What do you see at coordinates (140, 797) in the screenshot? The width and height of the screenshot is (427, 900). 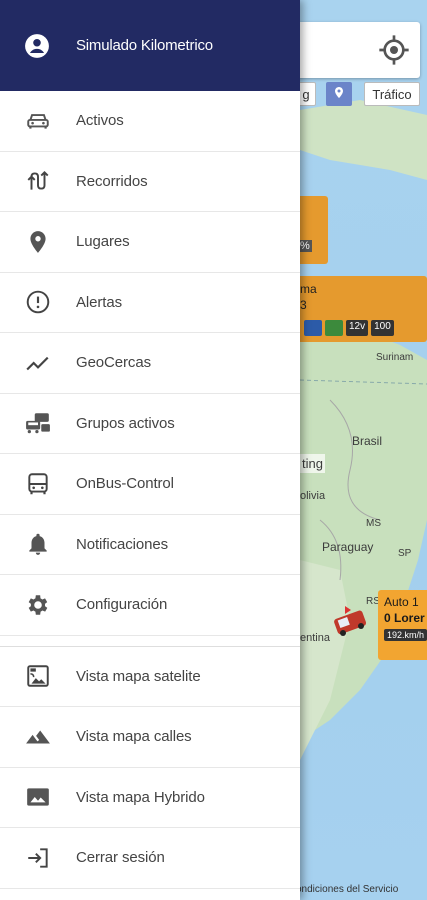 I see `menu-item-label: Vista mapa Hybrido` at bounding box center [140, 797].